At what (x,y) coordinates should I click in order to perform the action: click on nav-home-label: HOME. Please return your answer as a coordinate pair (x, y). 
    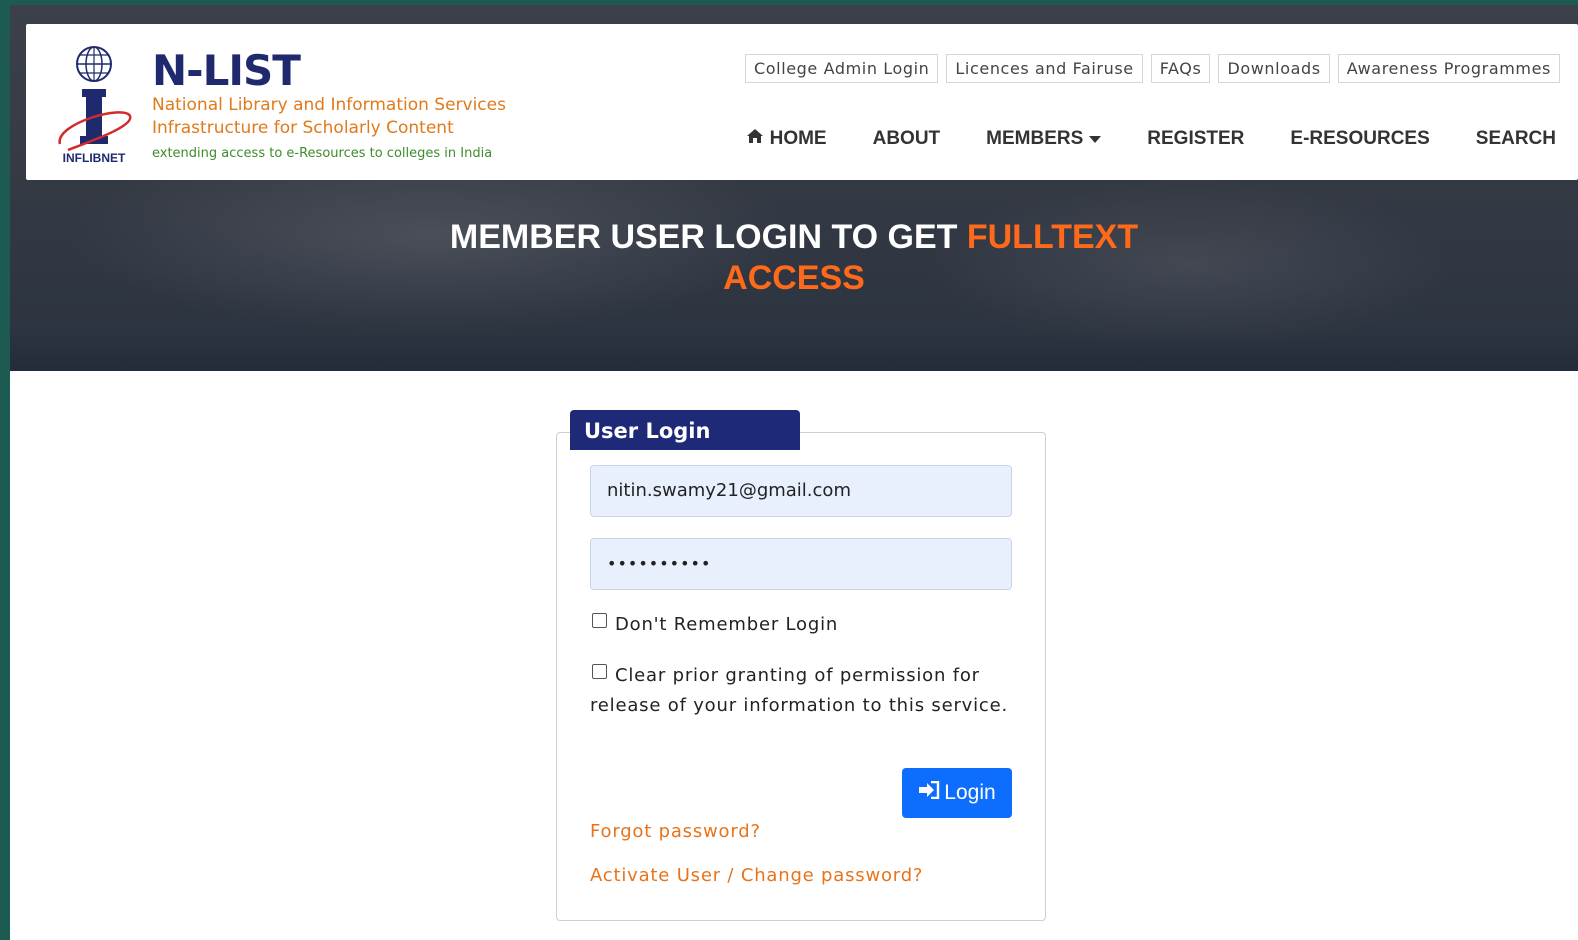
    Looking at the image, I should click on (798, 138).